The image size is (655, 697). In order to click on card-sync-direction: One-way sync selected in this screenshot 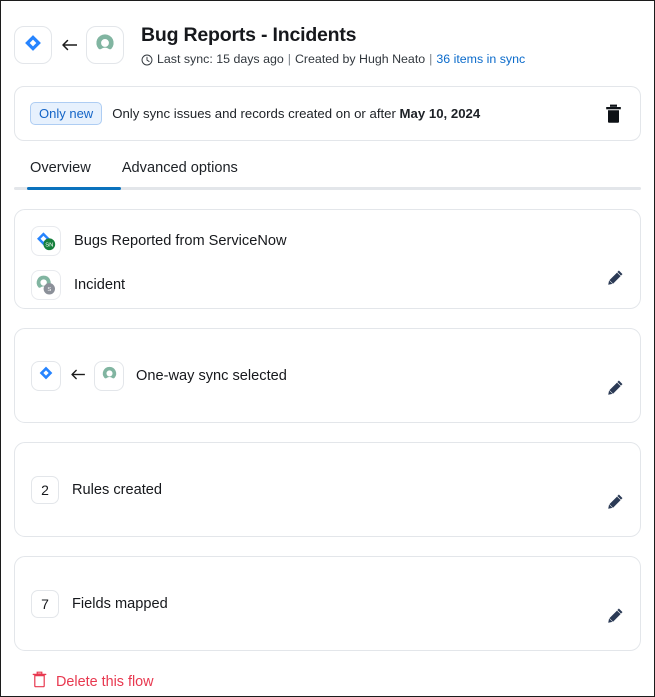, I will do `click(327, 376)`.